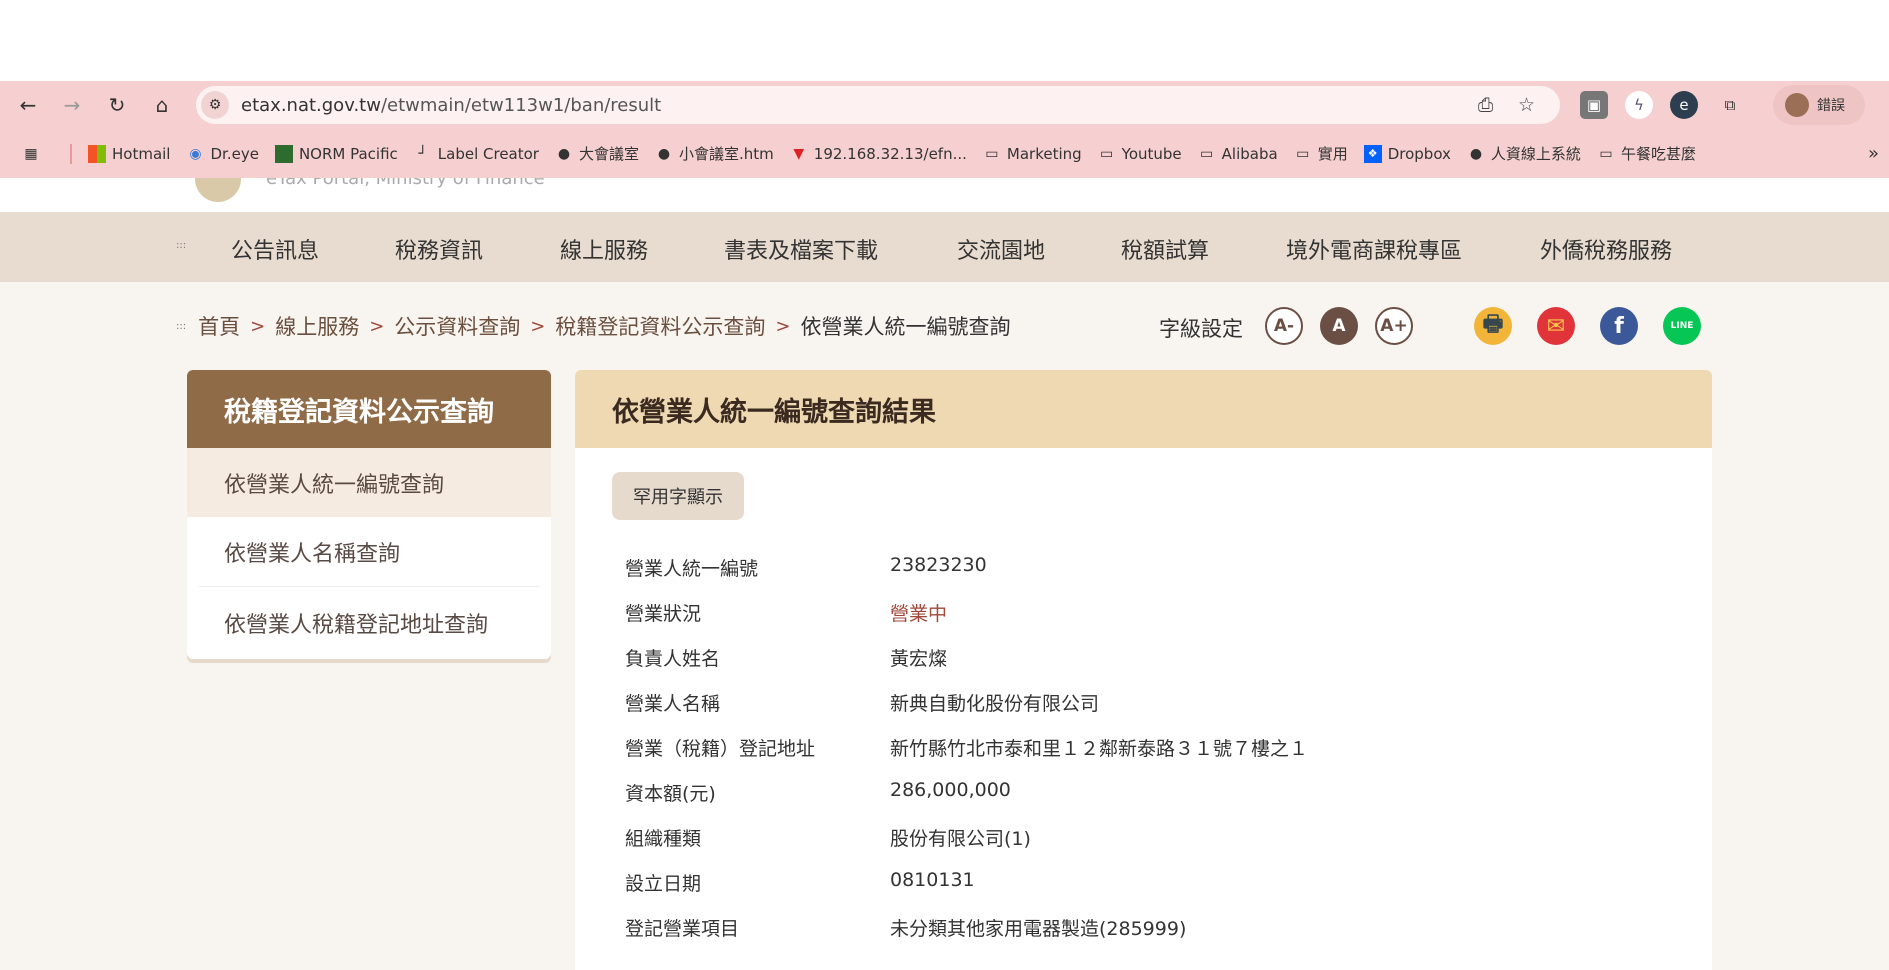  What do you see at coordinates (1493, 326) in the screenshot?
I see `print-icon: 🖶` at bounding box center [1493, 326].